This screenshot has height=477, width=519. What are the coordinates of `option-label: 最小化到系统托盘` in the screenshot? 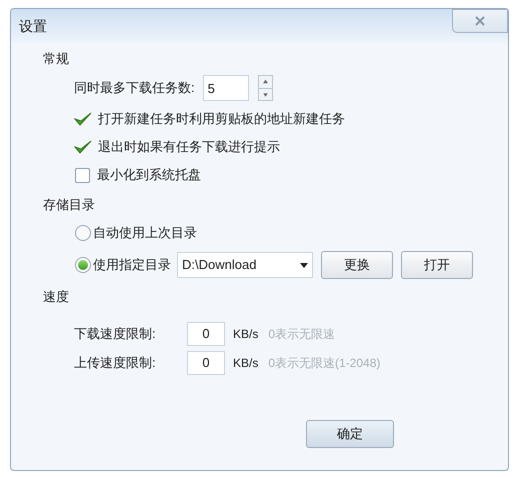 It's located at (149, 175).